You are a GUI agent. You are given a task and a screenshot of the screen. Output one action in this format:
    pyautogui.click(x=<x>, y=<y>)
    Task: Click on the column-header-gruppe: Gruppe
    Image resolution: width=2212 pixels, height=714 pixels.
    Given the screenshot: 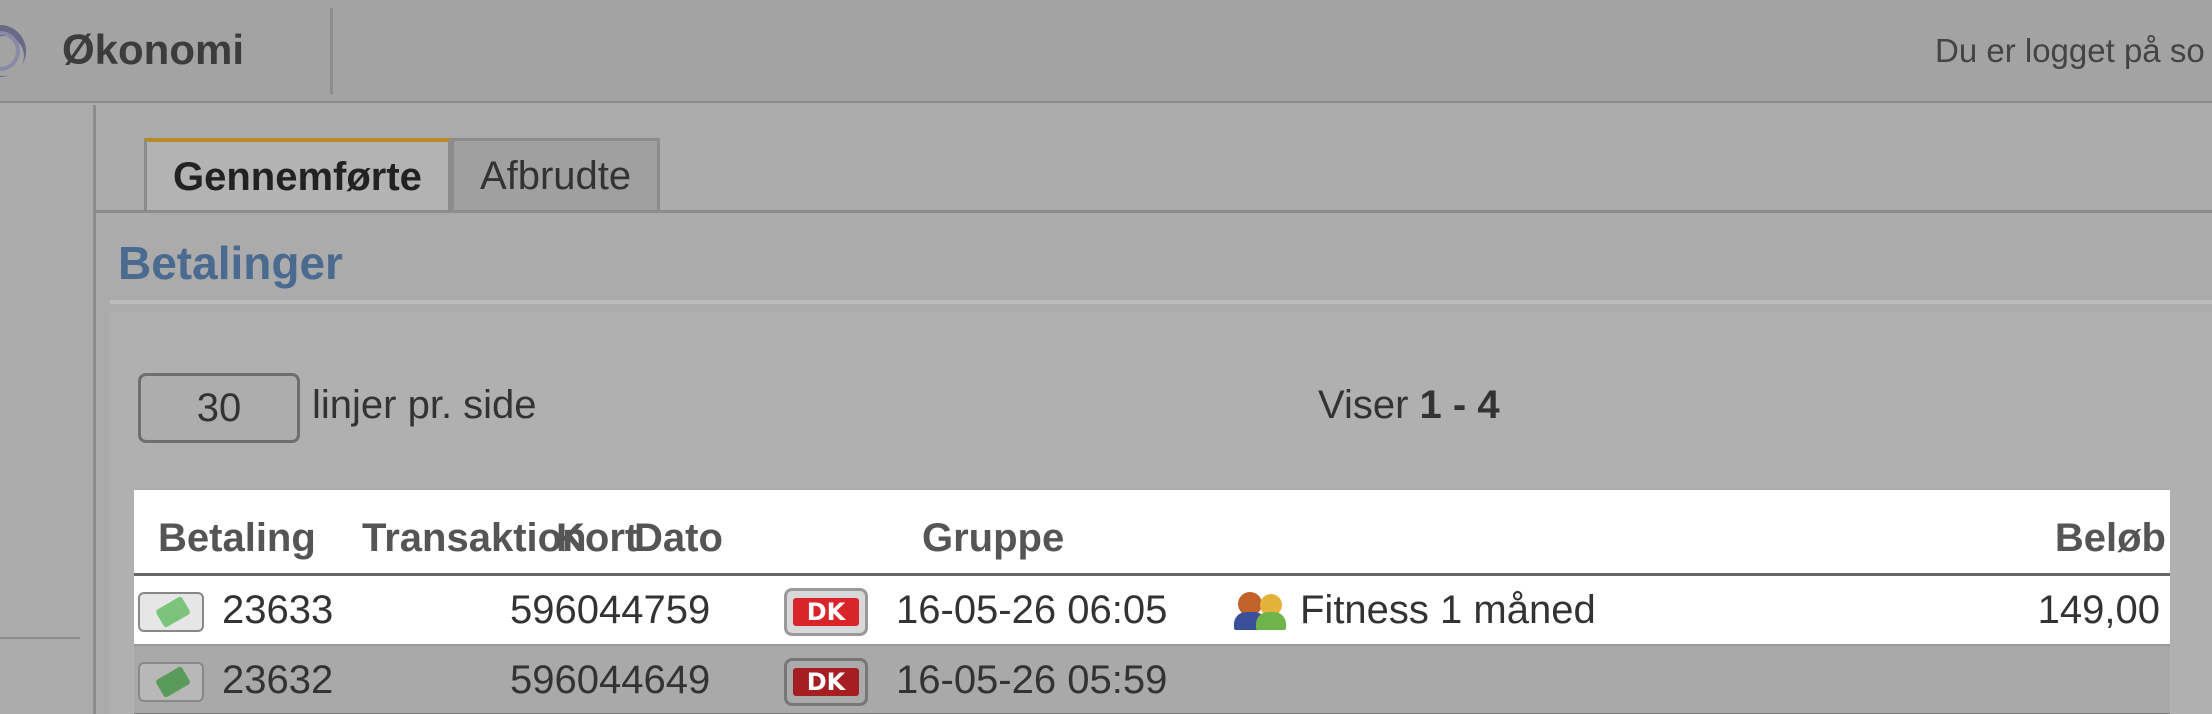 What is the action you would take?
    pyautogui.click(x=993, y=538)
    